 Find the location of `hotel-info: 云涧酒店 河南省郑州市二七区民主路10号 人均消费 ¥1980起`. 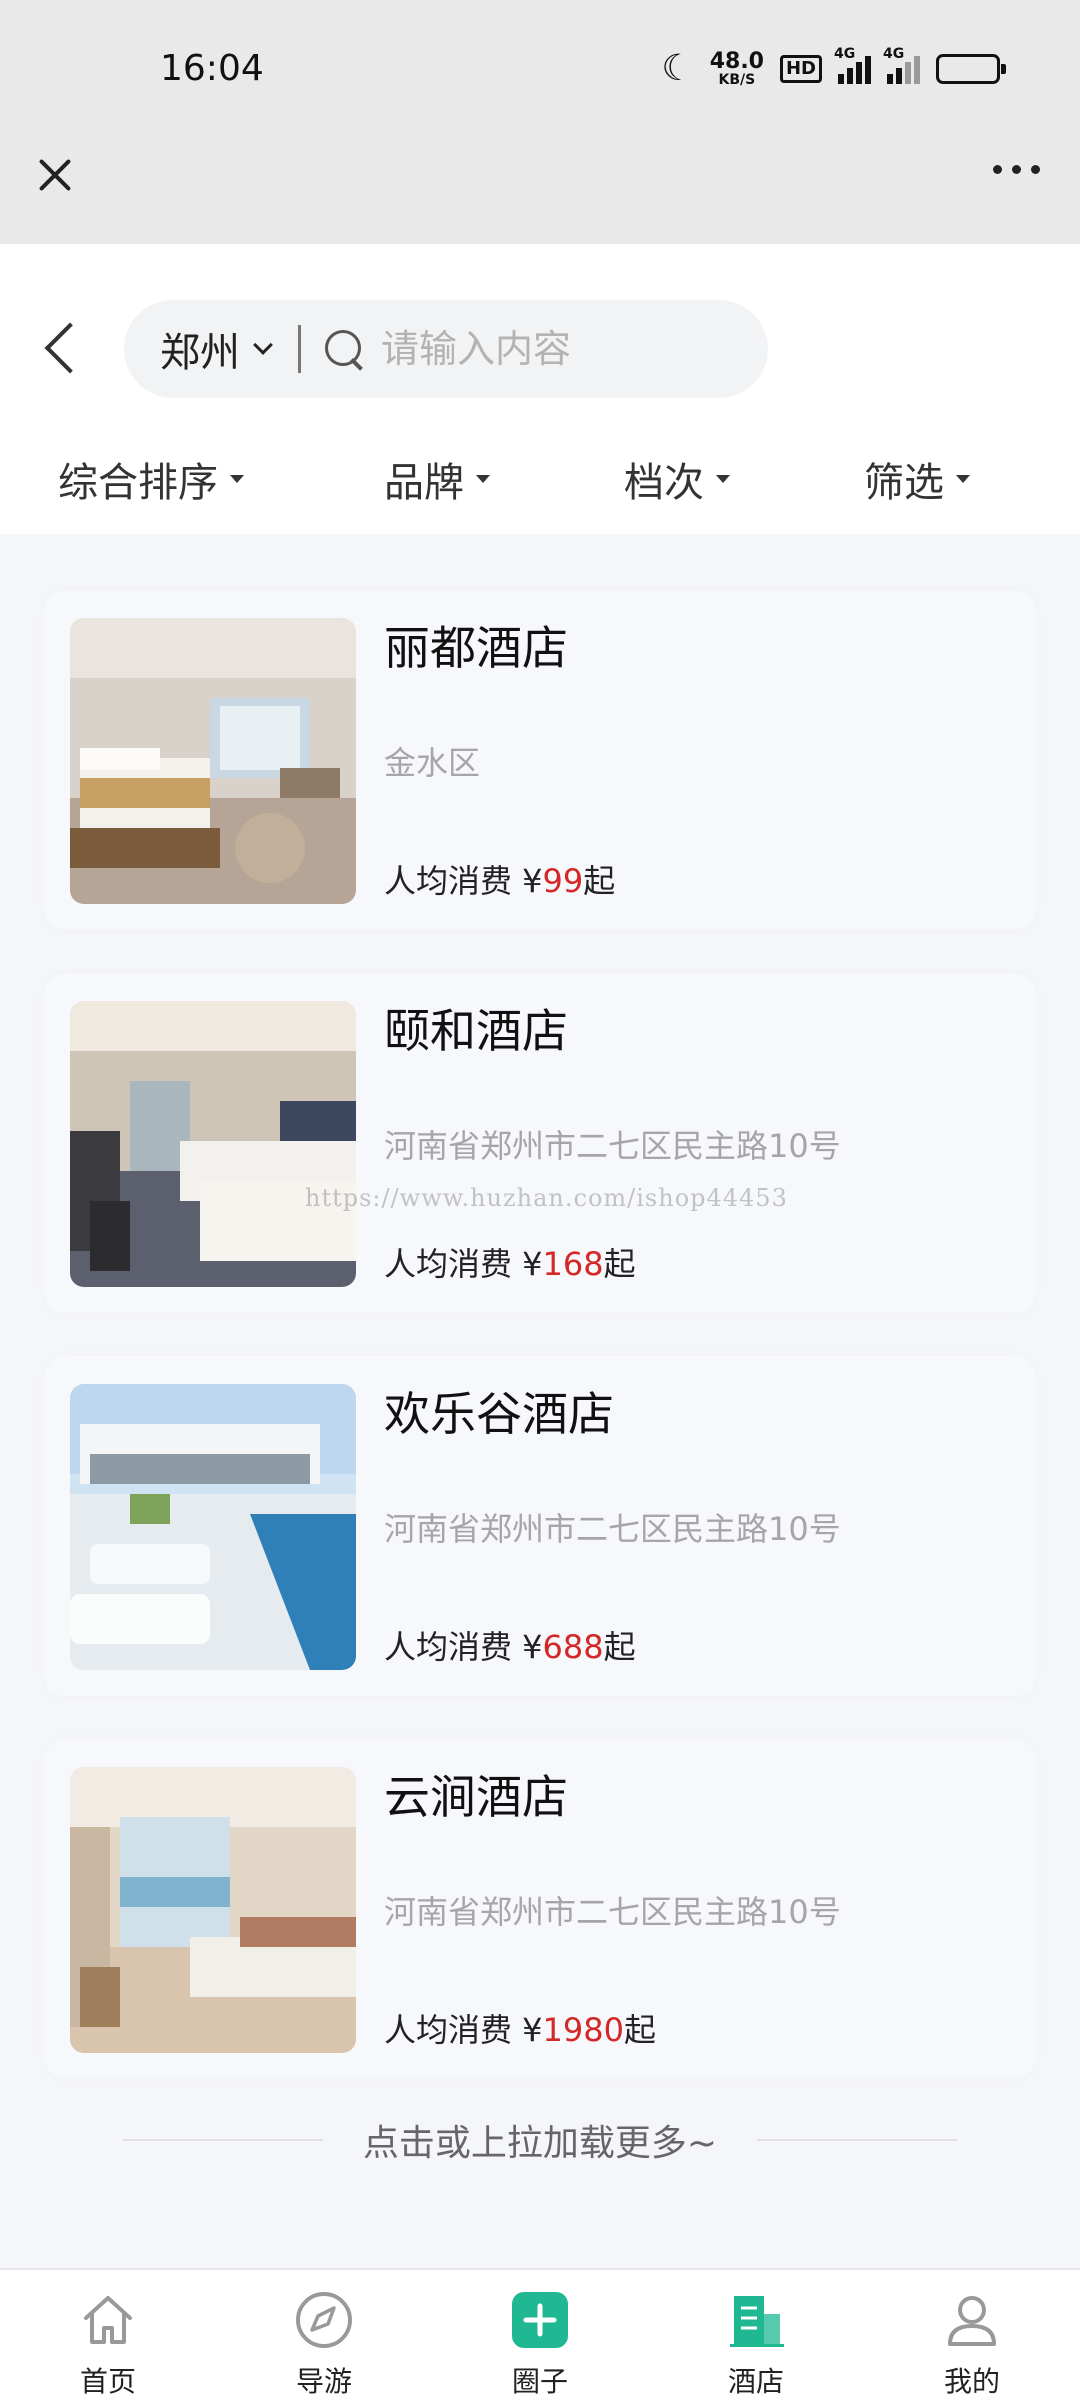

hotel-info: 云涧酒店 河南省郑州市二七区民主路10号 人均消费 ¥1980起 is located at coordinates (699, 1910).